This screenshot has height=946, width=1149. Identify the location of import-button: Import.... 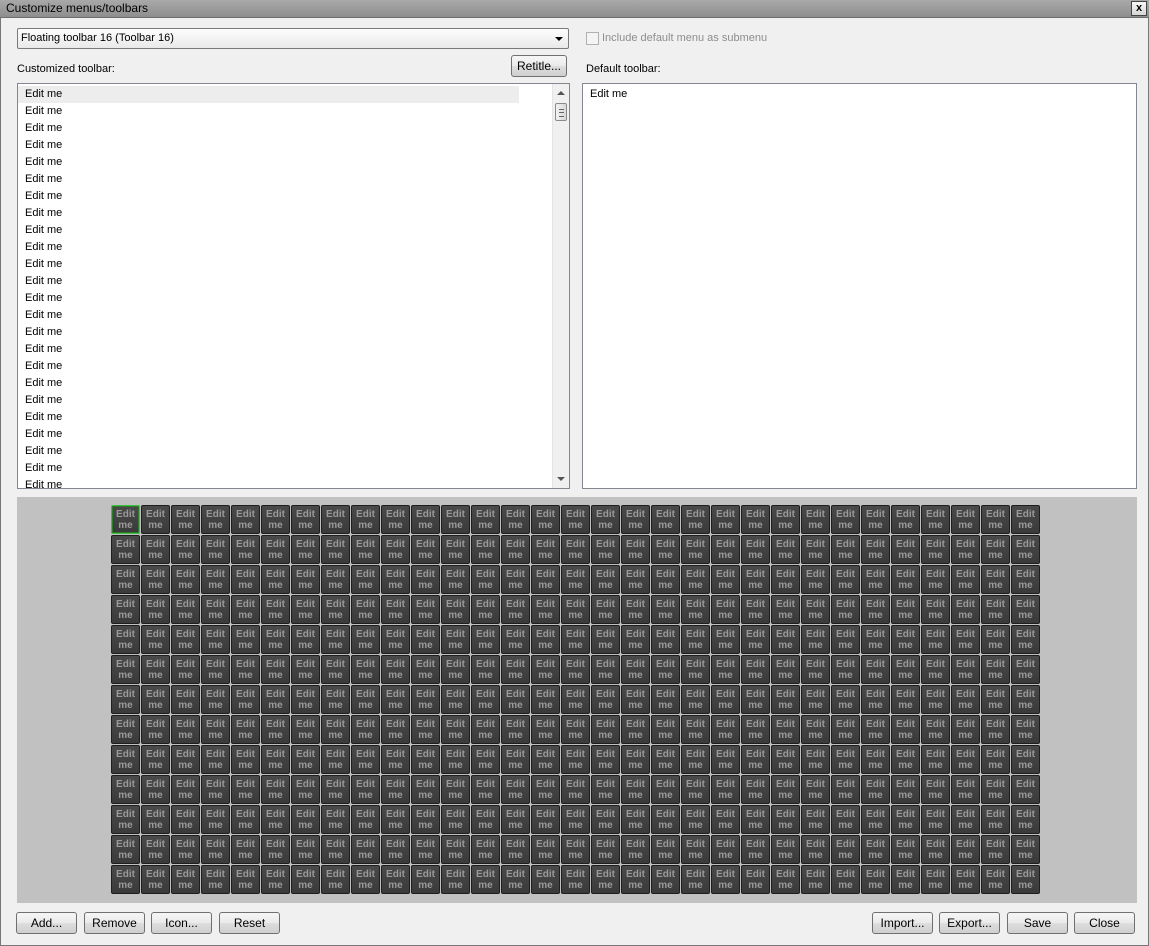
(902, 923).